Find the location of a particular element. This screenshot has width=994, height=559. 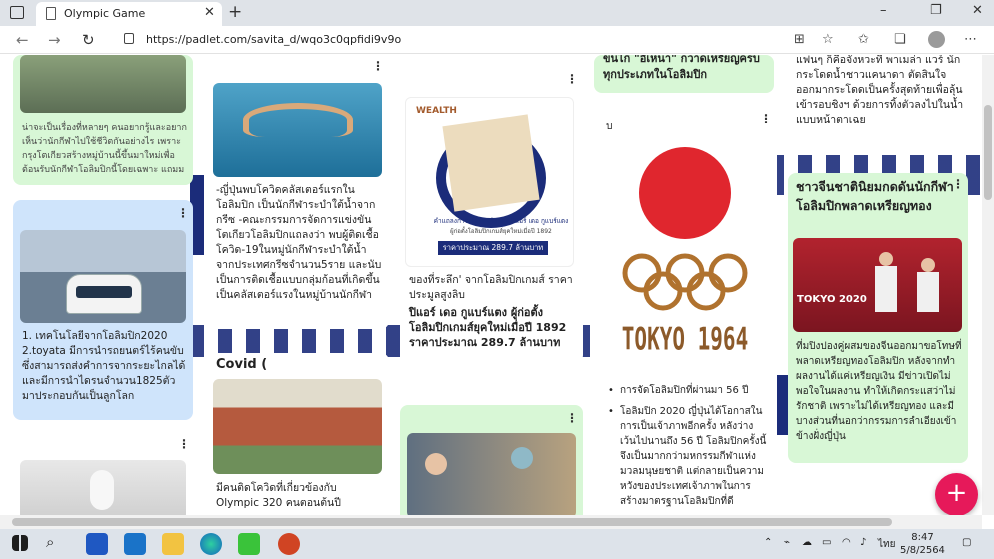

profile-avatar is located at coordinates (936, 39).